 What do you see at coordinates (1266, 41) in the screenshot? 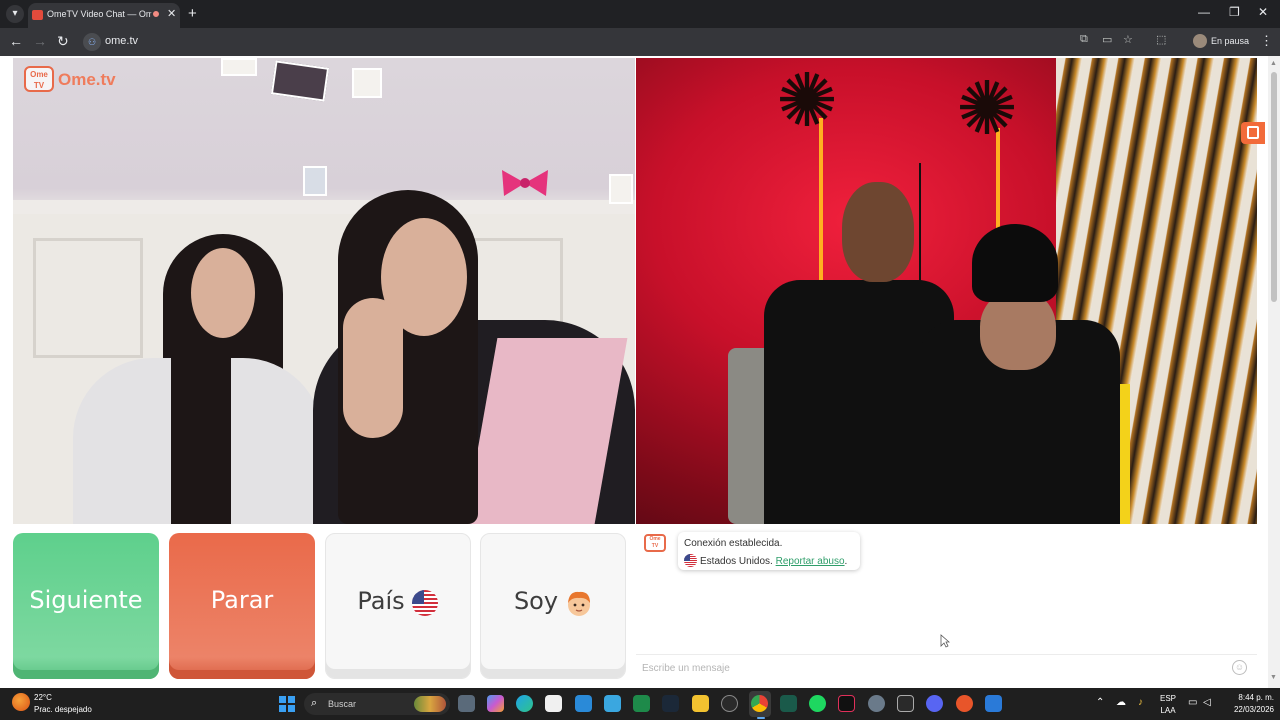
I see `browser-menu-icon: ⋮` at bounding box center [1266, 41].